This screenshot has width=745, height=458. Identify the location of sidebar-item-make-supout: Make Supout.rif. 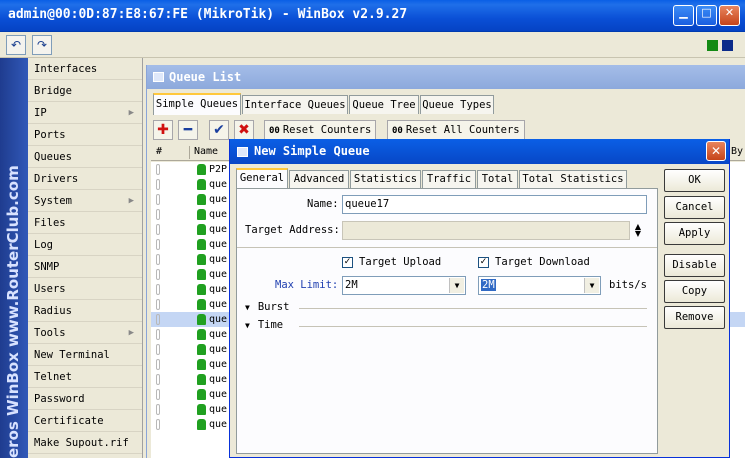
(85, 443).